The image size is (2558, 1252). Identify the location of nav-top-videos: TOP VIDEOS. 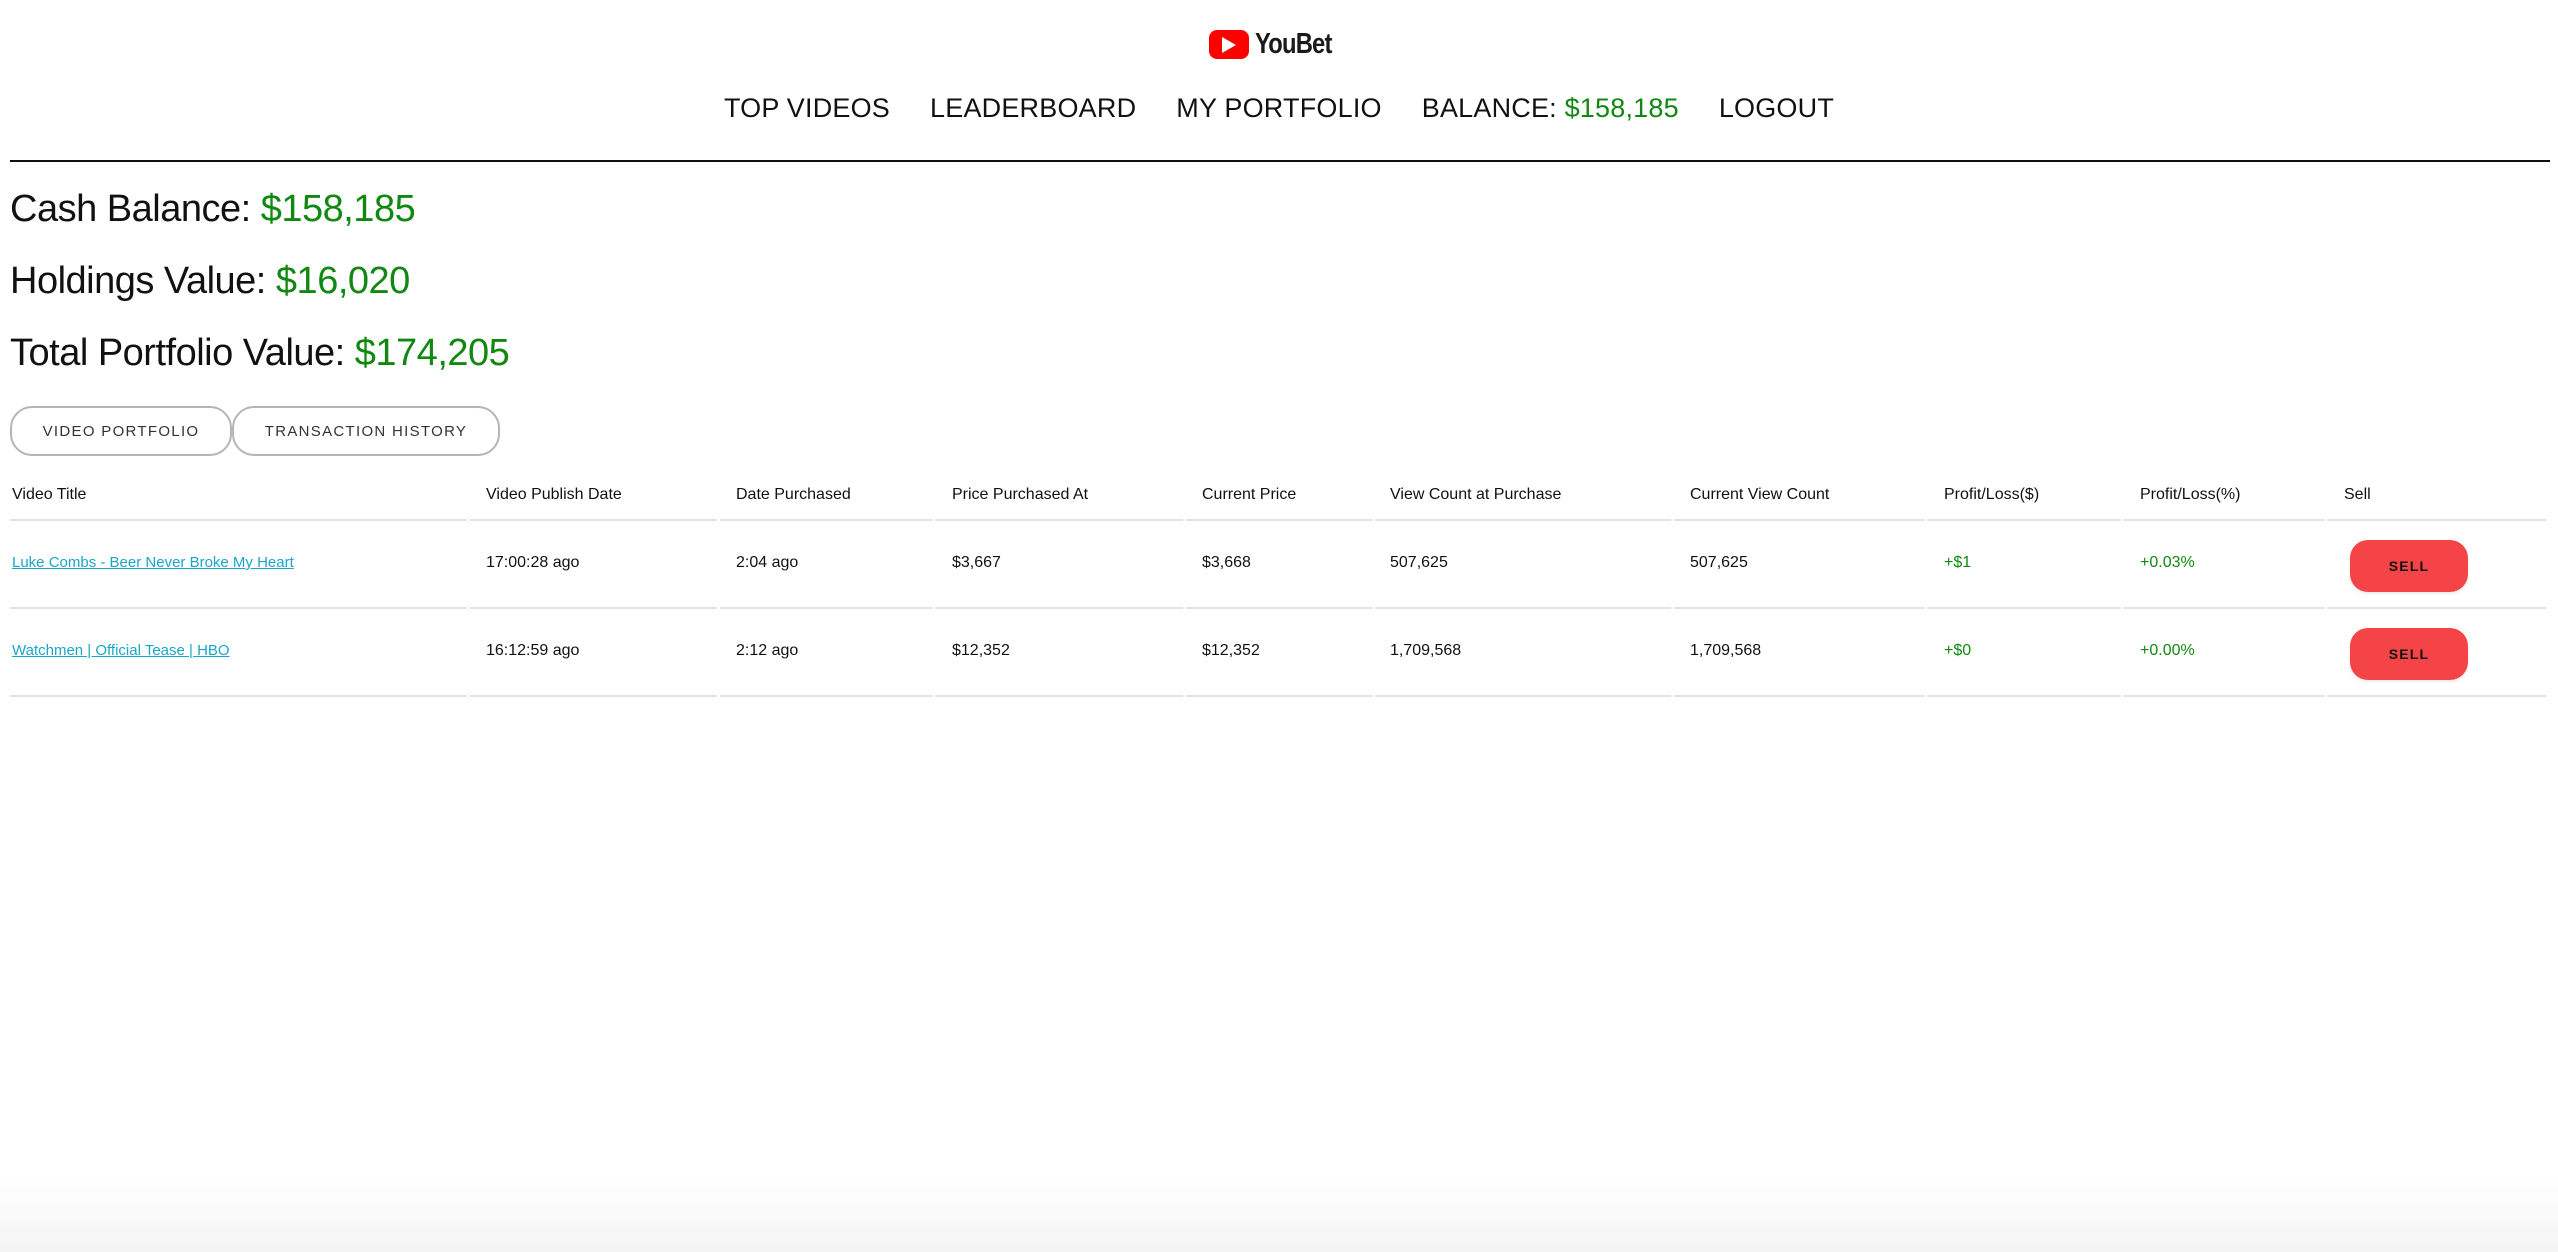
(807, 108).